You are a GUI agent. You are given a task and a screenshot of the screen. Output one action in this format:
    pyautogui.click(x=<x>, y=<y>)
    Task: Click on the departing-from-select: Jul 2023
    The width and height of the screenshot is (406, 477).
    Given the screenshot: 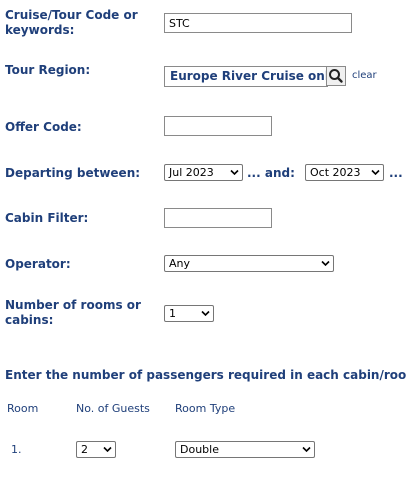 What is the action you would take?
    pyautogui.click(x=203, y=172)
    